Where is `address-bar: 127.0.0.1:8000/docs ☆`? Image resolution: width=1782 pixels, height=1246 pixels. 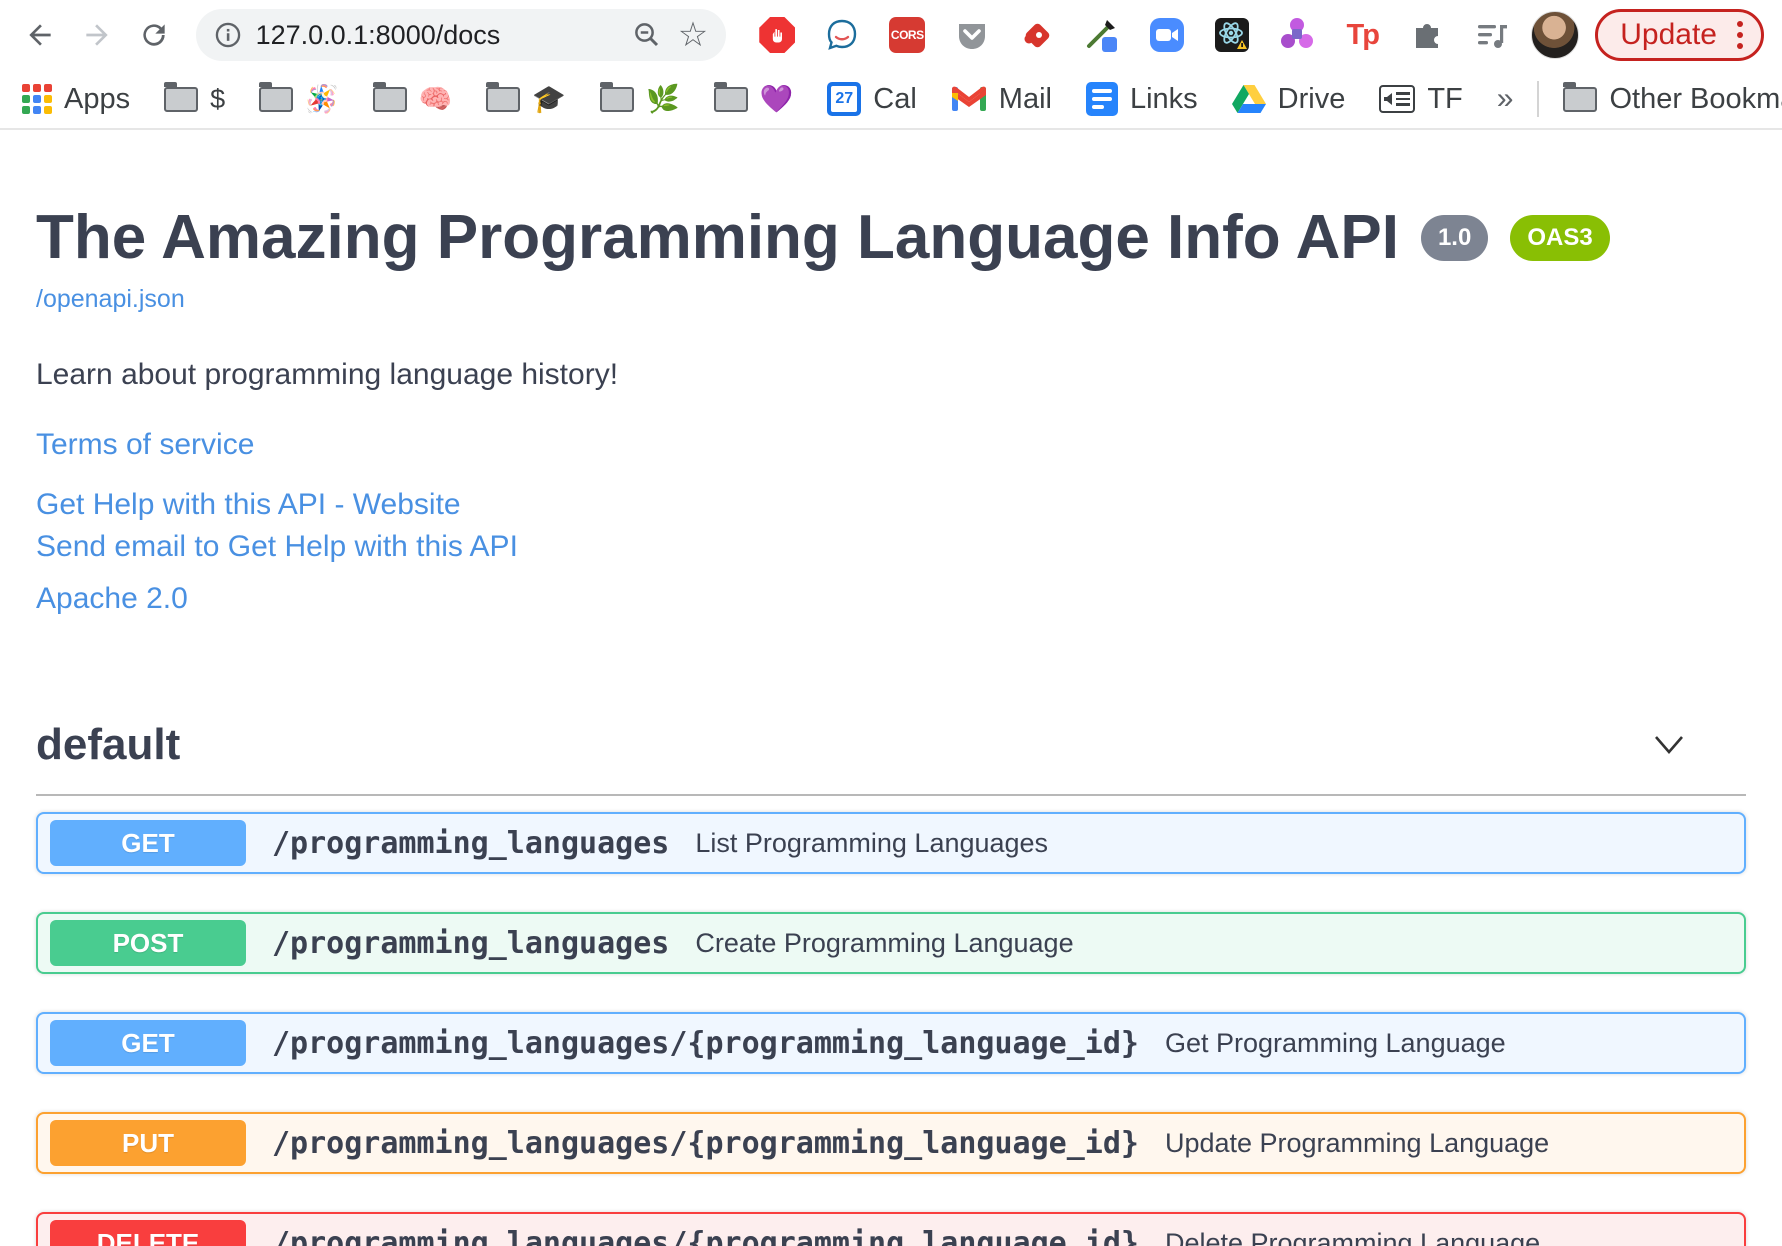
address-bar: 127.0.0.1:8000/docs ☆ is located at coordinates (461, 35).